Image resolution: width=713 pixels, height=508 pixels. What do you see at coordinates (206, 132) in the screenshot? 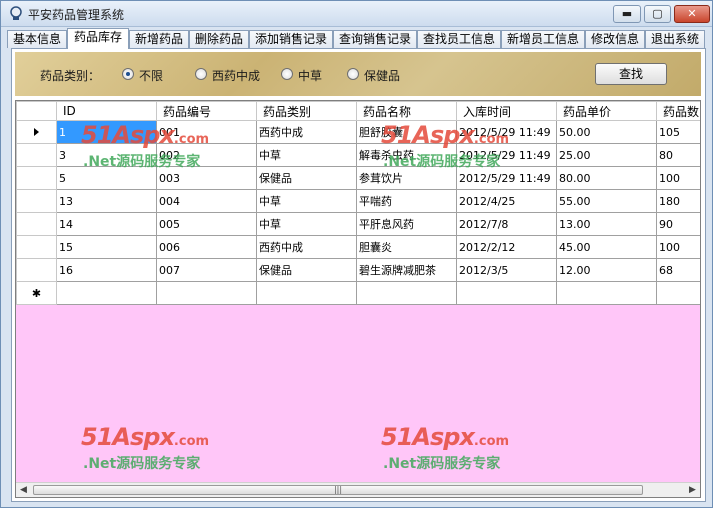
I see `cell-drug-code: 001` at bounding box center [206, 132].